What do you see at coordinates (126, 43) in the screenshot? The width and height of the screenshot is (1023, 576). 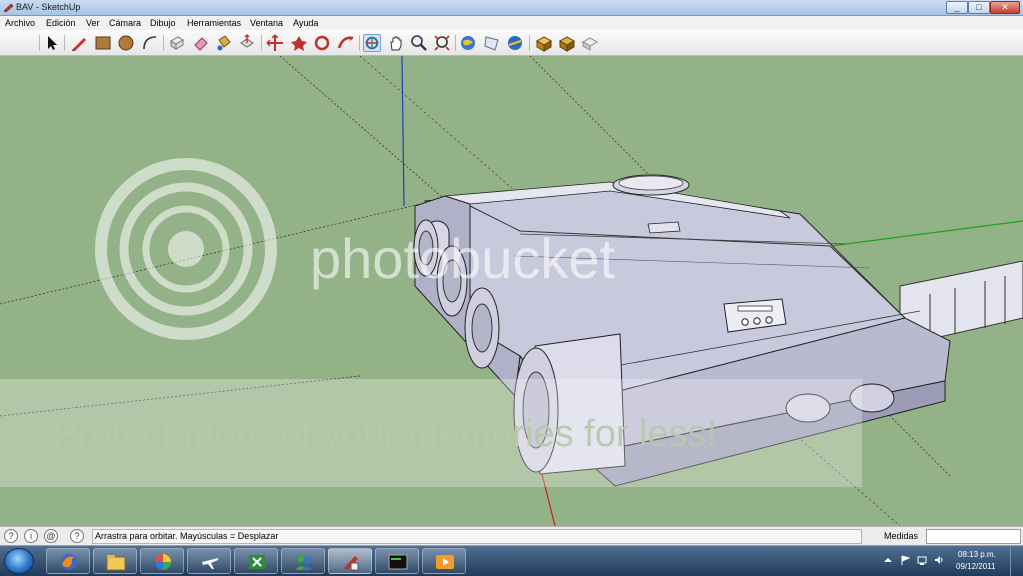 I see `circle-icon` at bounding box center [126, 43].